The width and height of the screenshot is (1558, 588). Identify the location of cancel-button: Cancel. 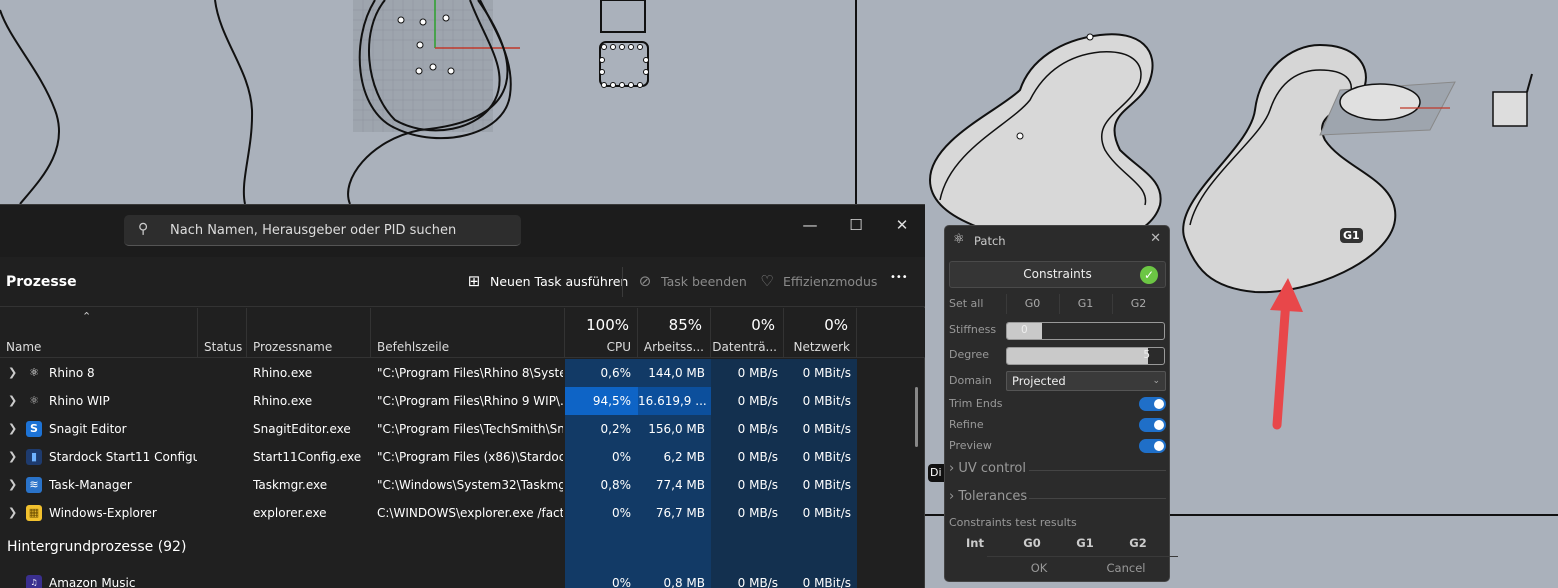
(1126, 567).